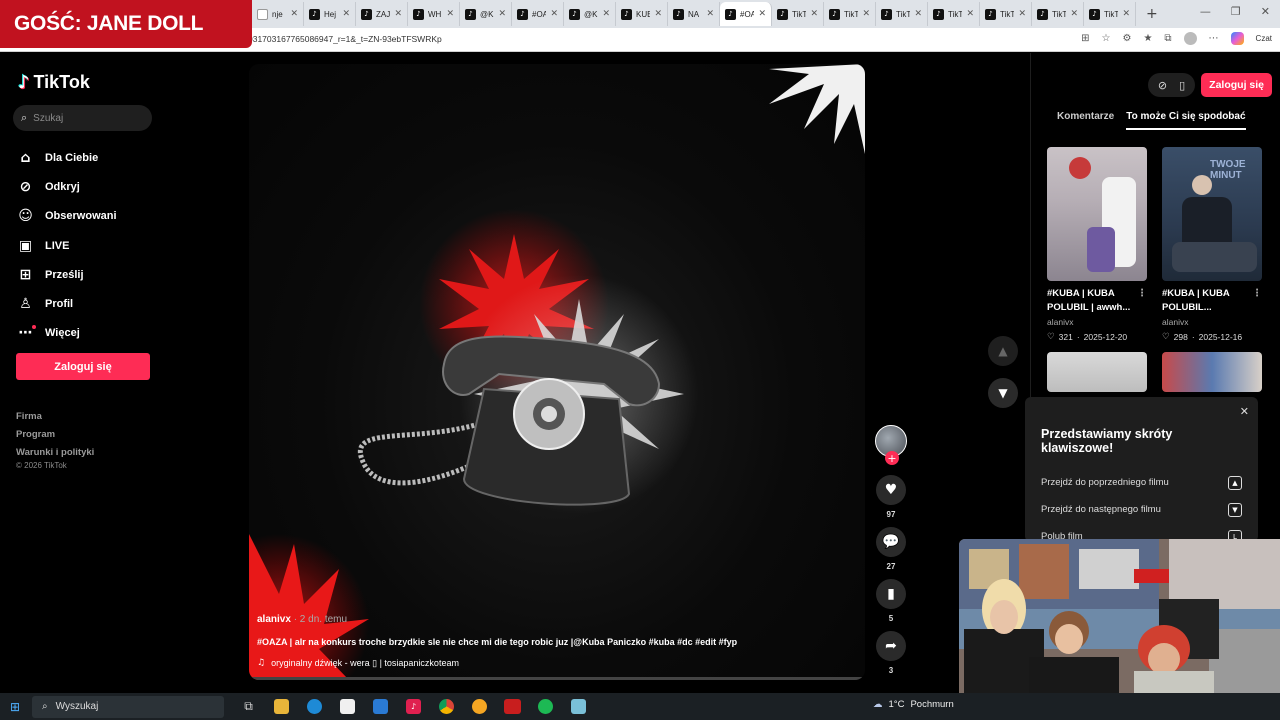 The width and height of the screenshot is (1280, 720). Describe the element at coordinates (1236, 85) in the screenshot. I see `login-button-top: Zaloguj się` at that location.